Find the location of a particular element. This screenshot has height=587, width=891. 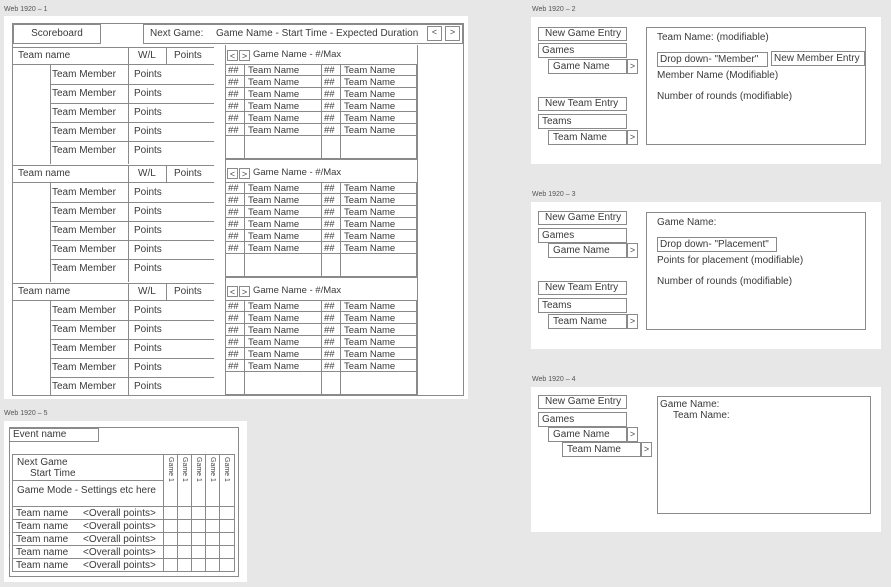

member-dropdown: Drop down- "Member" is located at coordinates (712, 59).